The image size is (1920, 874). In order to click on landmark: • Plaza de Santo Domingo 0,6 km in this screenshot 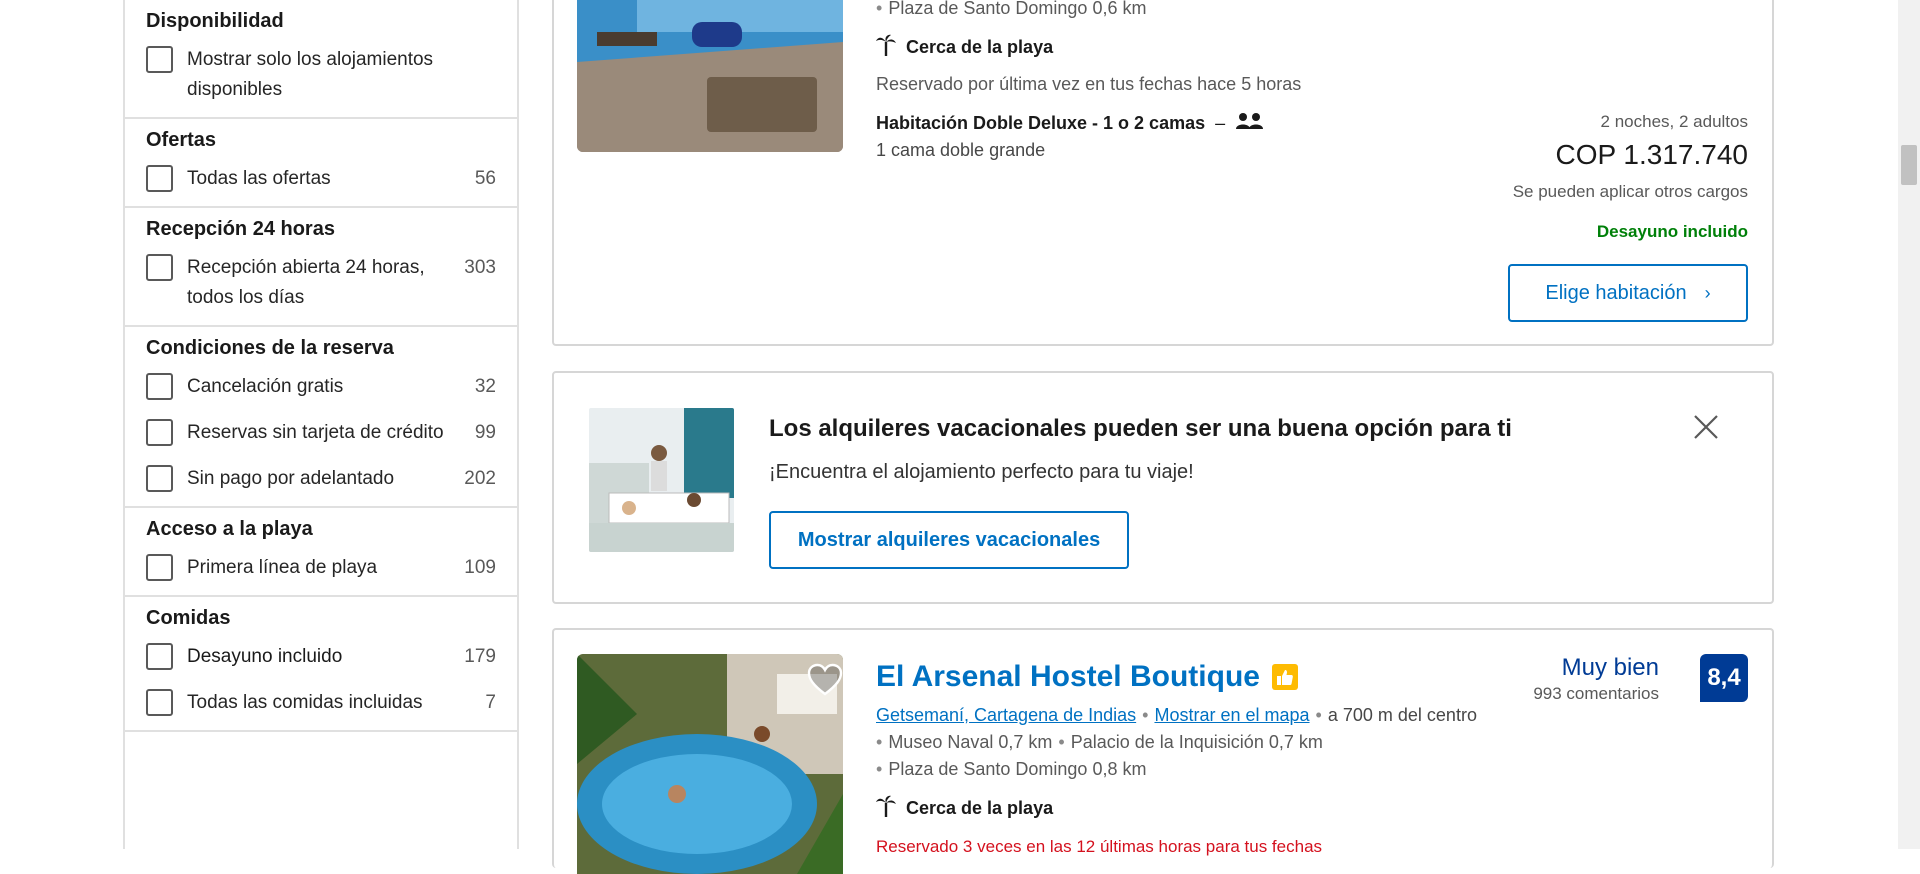, I will do `click(1011, 9)`.